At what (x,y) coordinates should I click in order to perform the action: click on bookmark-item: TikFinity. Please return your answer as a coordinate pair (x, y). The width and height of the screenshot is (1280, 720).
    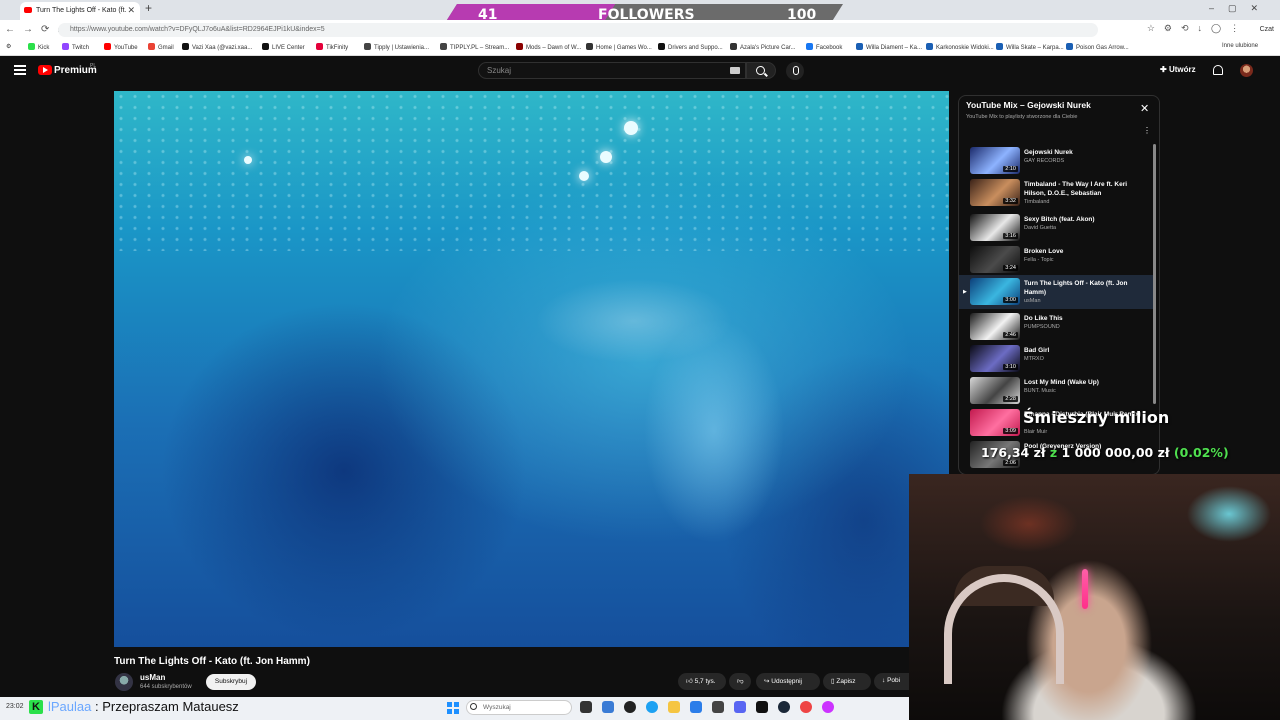
    Looking at the image, I should click on (332, 47).